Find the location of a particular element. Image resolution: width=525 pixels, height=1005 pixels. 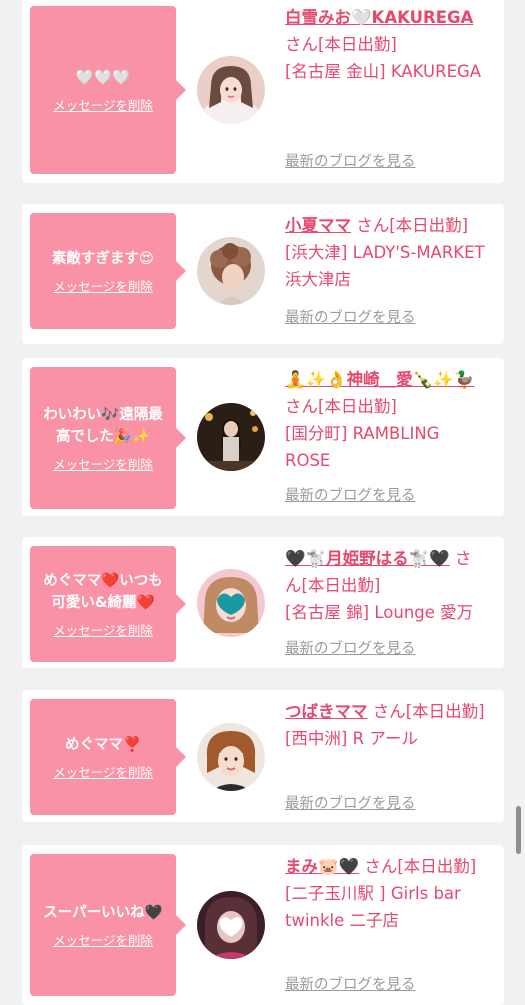

message-text: スーパーいいね🖤 is located at coordinates (103, 912).